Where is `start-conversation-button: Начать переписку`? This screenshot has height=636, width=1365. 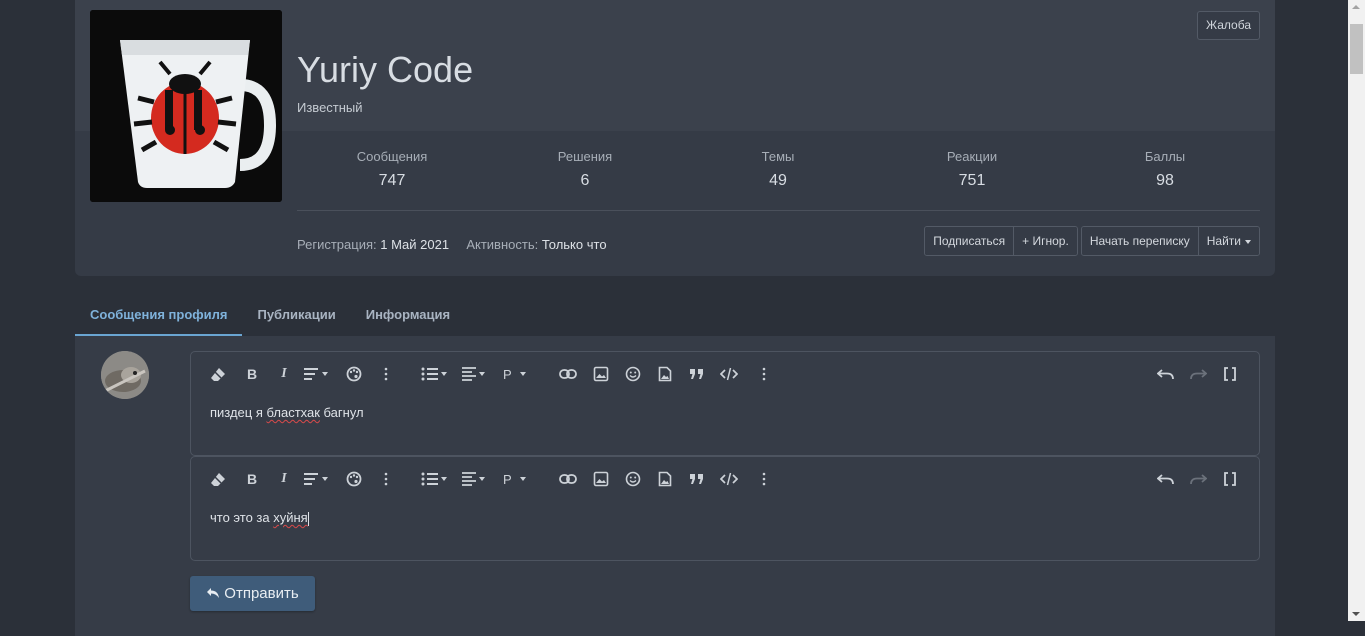
start-conversation-button: Начать переписку is located at coordinates (1140, 241).